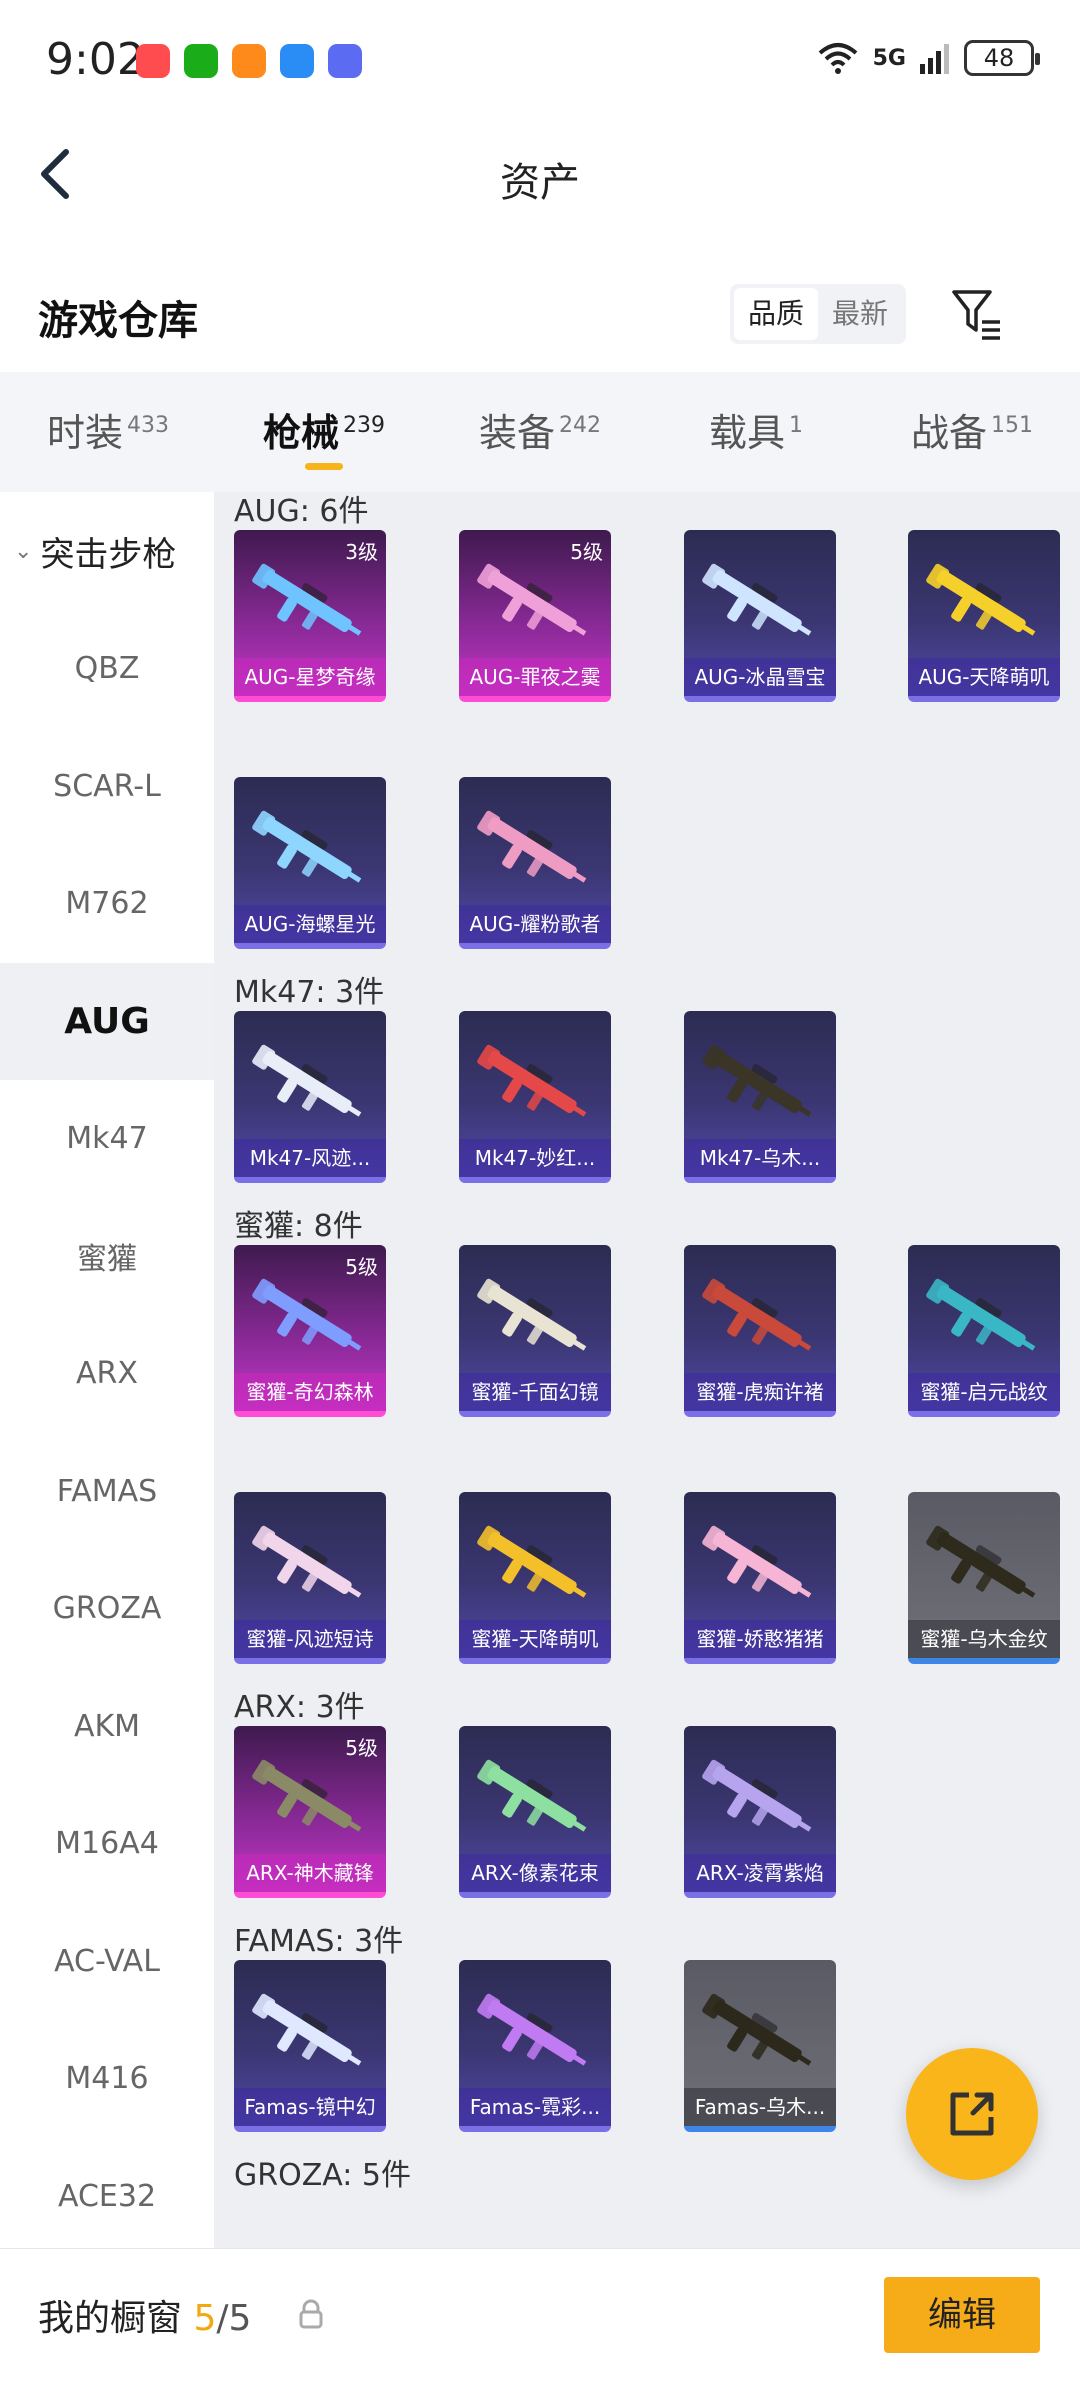  I want to click on weapon-card: 蜜獾-千面幻镜, so click(535, 1331).